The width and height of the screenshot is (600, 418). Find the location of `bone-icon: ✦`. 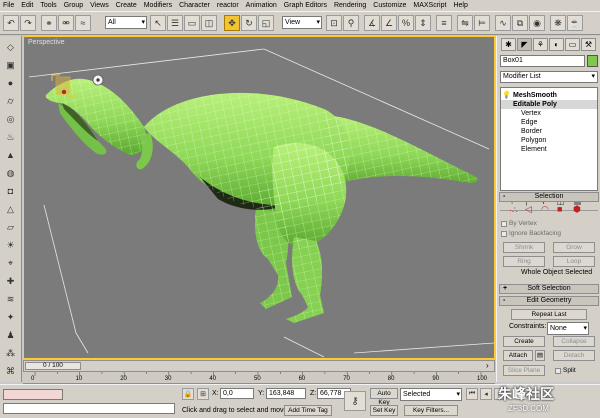

bone-icon: ✦ is located at coordinates (10, 317).